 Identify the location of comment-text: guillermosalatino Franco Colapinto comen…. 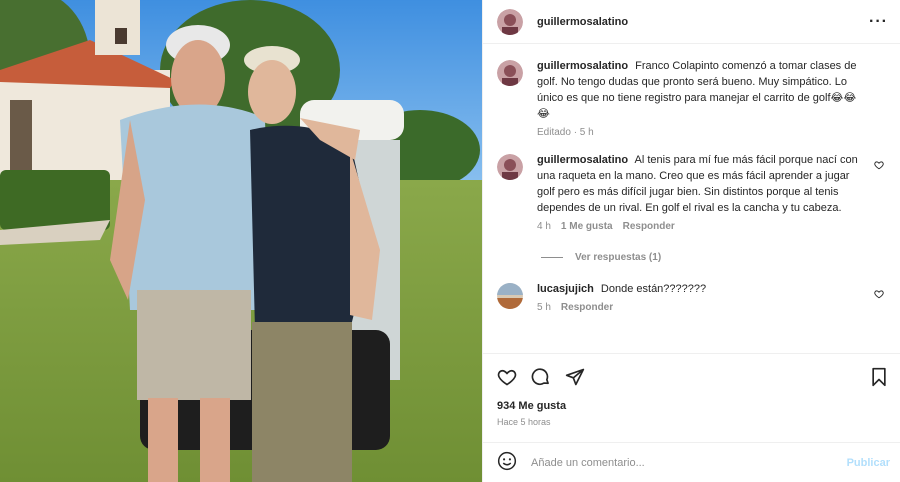
(700, 90).